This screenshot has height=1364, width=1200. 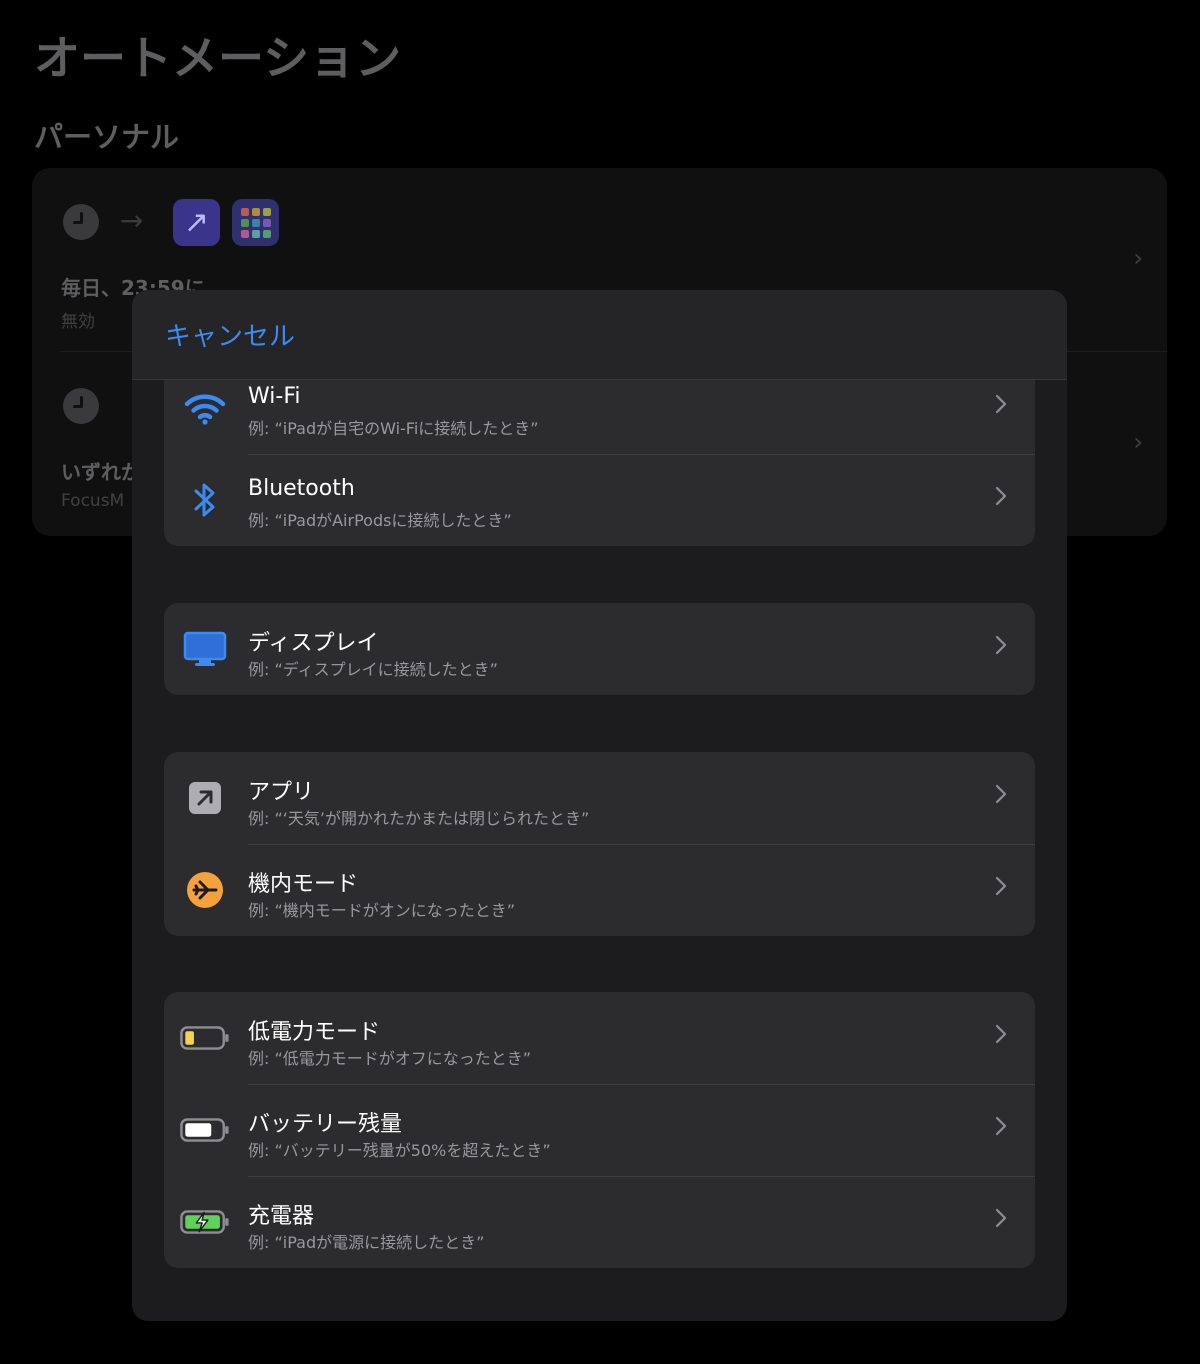 I want to click on app-grid-icon, so click(x=255, y=222).